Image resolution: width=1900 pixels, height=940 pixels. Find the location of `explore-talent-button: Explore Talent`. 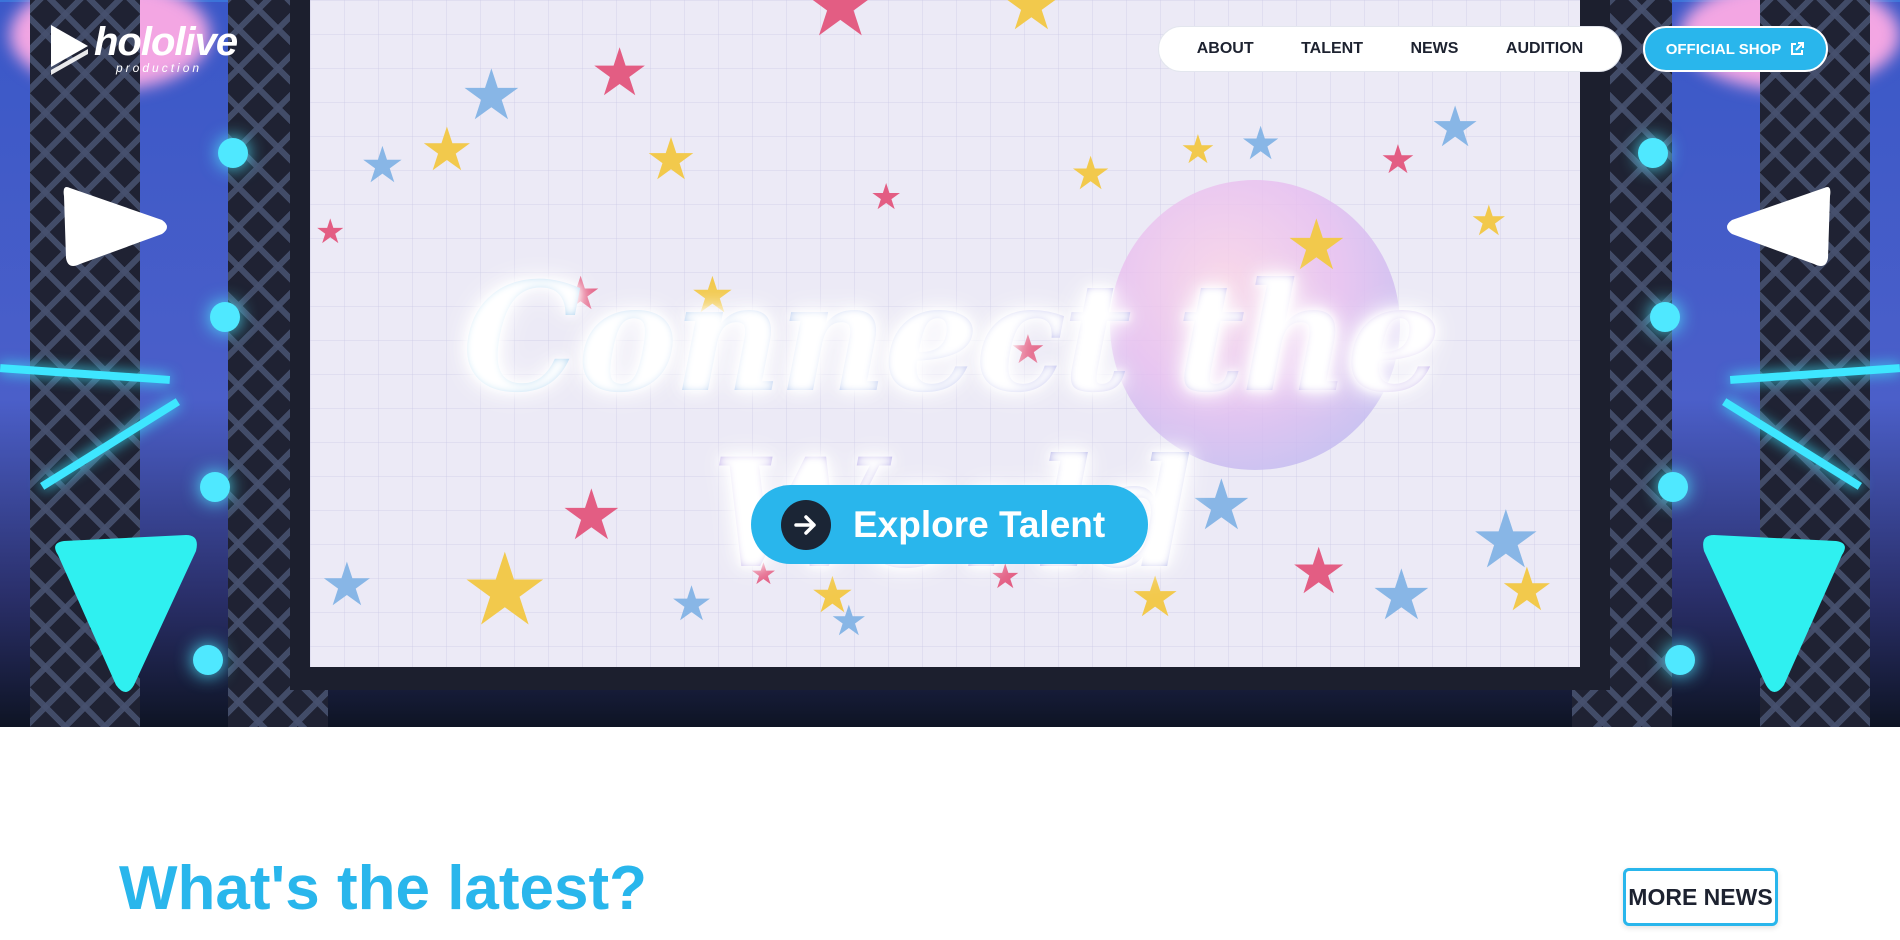

explore-talent-button: Explore Talent is located at coordinates (949, 524).